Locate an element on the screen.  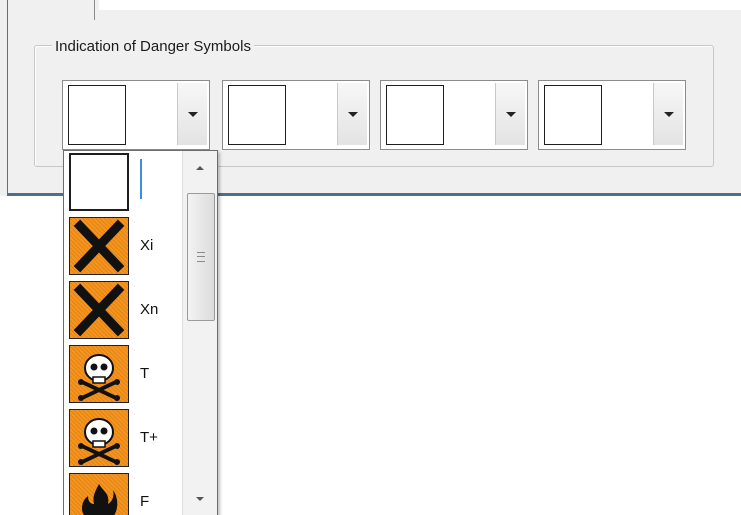
list-item-label: Xn is located at coordinates (149, 309).